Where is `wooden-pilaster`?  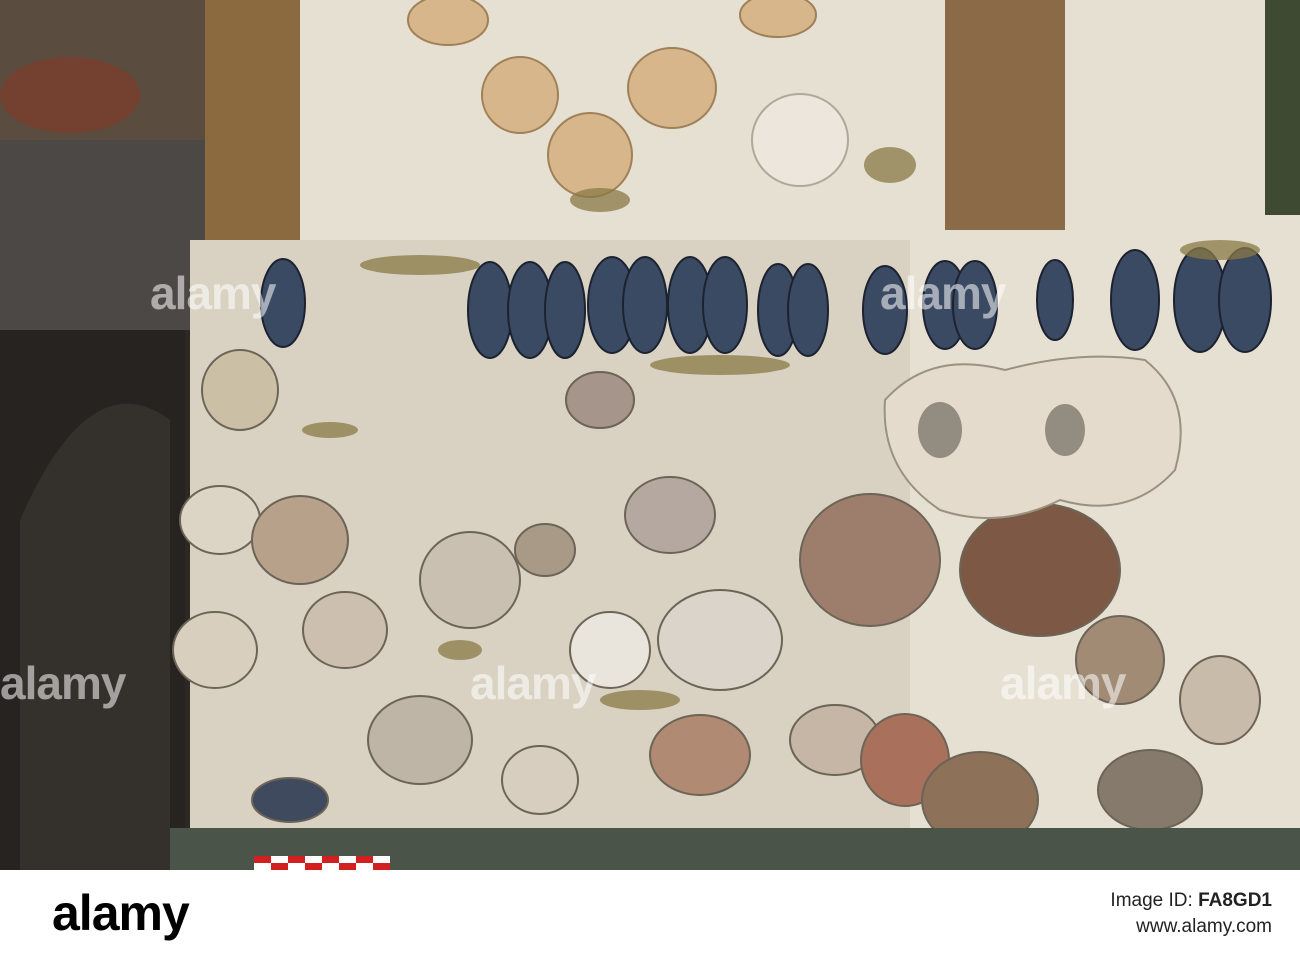
wooden-pilaster is located at coordinates (257, 122).